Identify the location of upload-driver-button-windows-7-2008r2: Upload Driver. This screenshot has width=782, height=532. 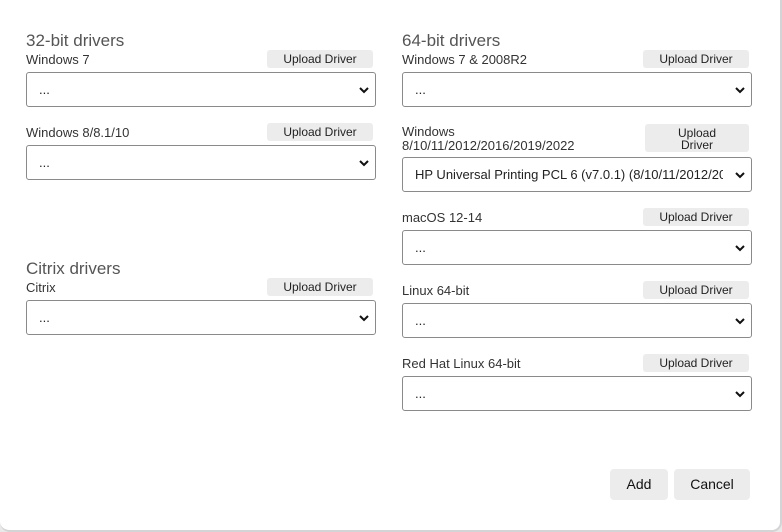
(696, 59).